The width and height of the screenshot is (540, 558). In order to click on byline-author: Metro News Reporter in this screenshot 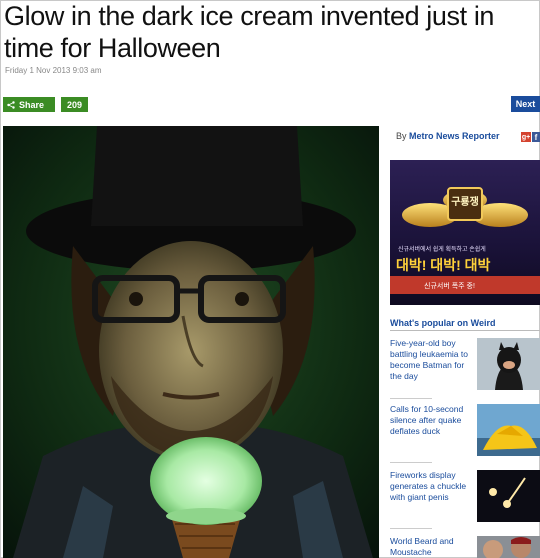, I will do `click(454, 136)`.